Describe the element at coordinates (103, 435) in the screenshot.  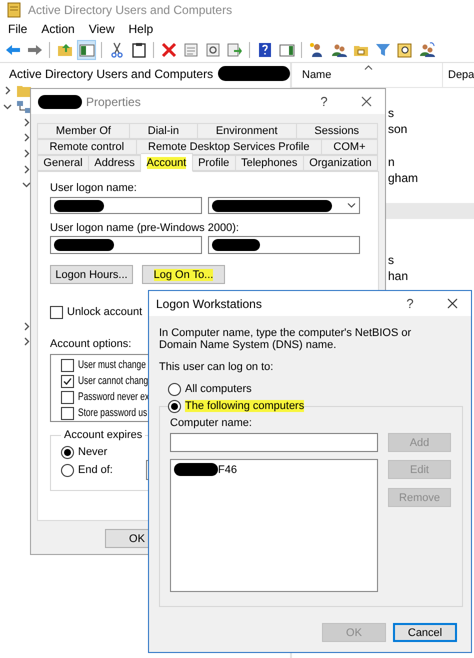
I see `group-label: Account expires` at that location.